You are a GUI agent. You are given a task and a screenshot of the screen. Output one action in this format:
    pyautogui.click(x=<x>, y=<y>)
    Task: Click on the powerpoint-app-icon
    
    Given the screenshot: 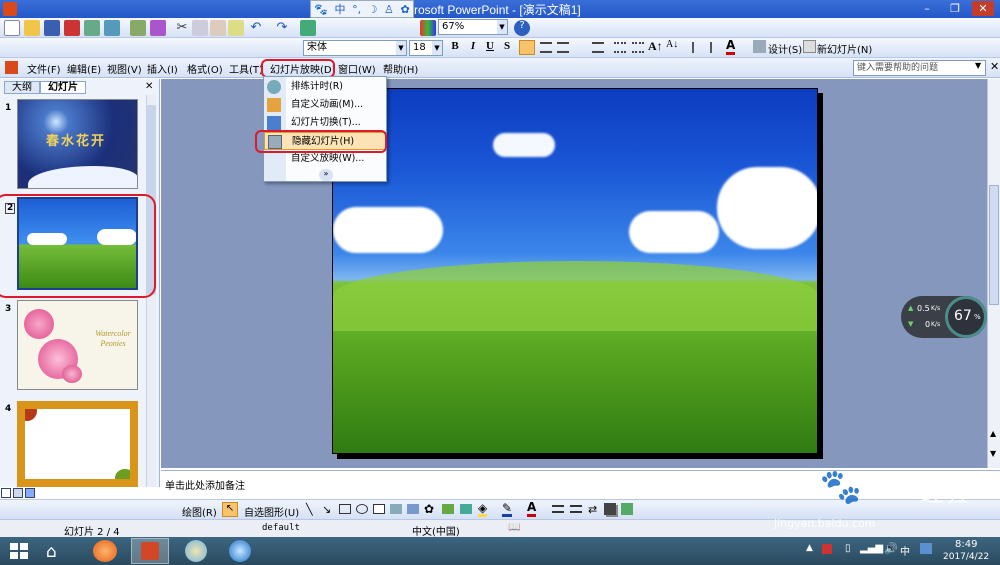 What is the action you would take?
    pyautogui.click(x=10, y=9)
    